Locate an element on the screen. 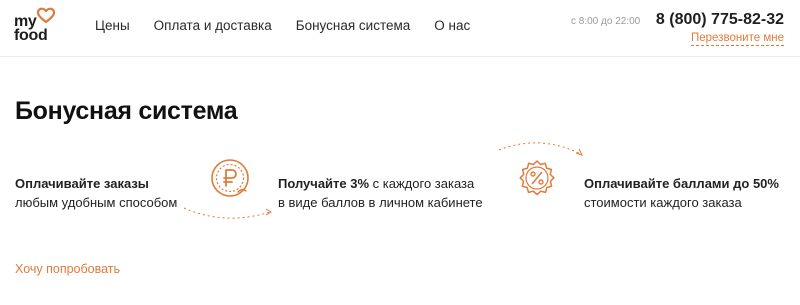 The height and width of the screenshot is (305, 800). working-hours: с 8:00 до 22:00 is located at coordinates (606, 21).